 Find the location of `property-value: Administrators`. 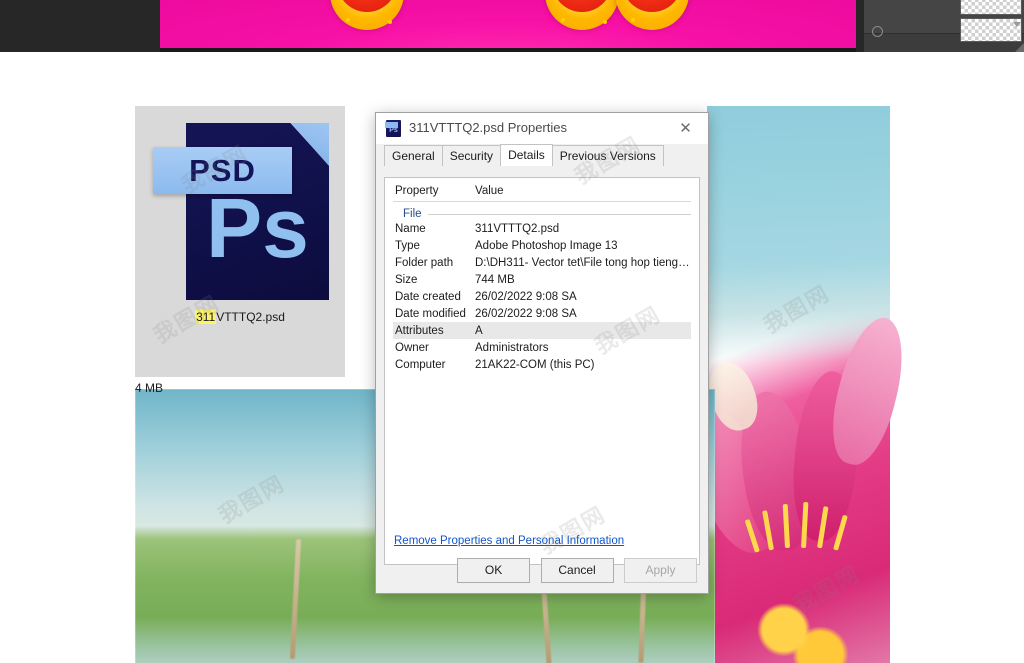

property-value: Administrators is located at coordinates (512, 347).